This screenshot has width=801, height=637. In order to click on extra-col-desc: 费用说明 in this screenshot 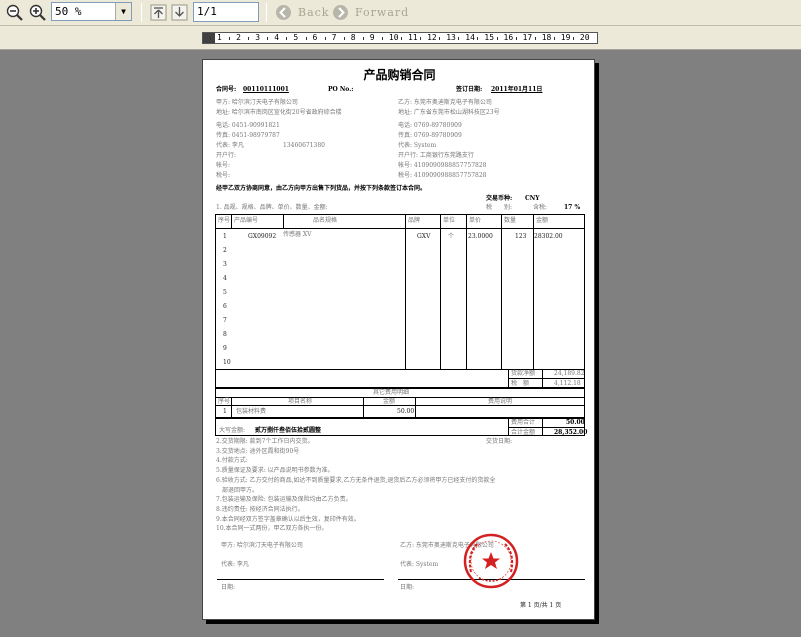, I will do `click(500, 401)`.